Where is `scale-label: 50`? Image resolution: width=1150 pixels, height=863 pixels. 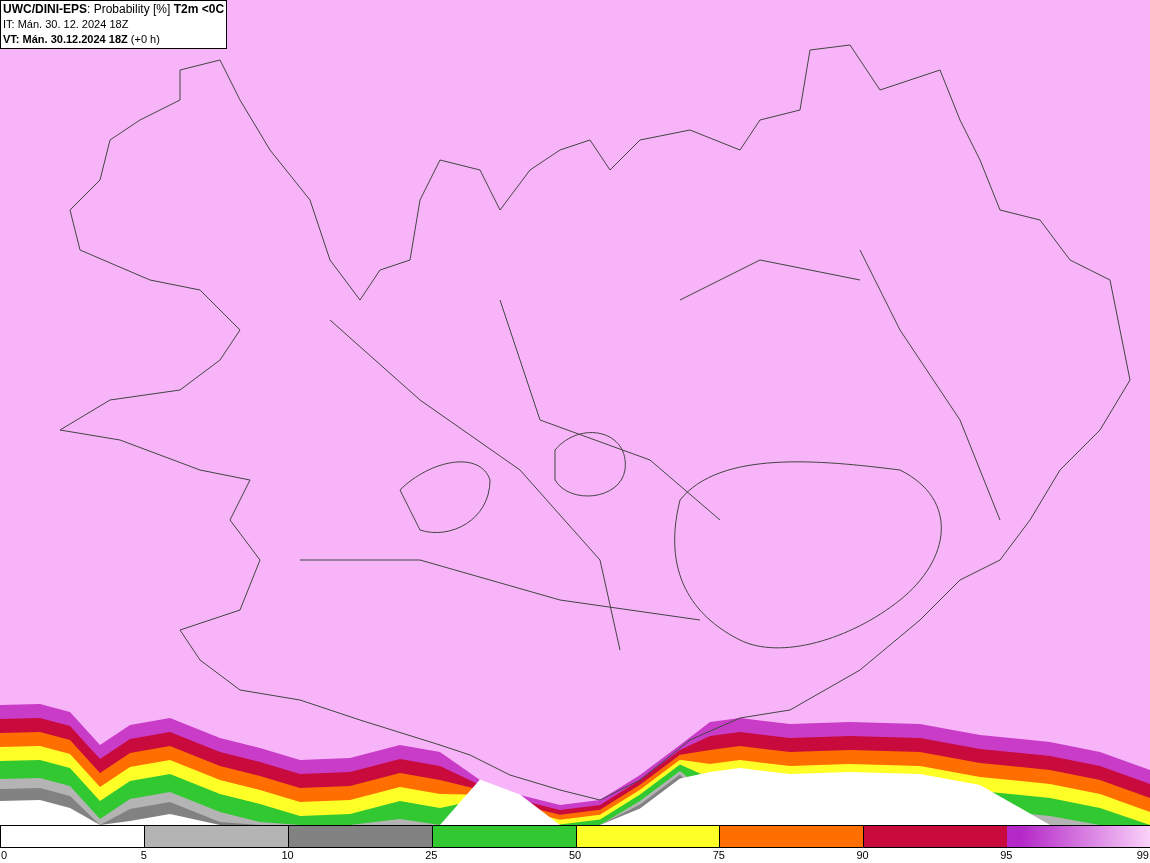 scale-label: 50 is located at coordinates (575, 855).